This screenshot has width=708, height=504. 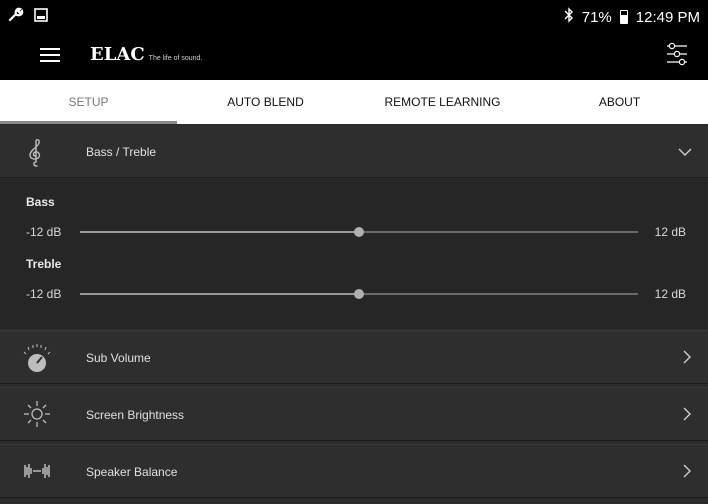 What do you see at coordinates (354, 16) in the screenshot?
I see `status-bar: 71% 12:49 PM` at bounding box center [354, 16].